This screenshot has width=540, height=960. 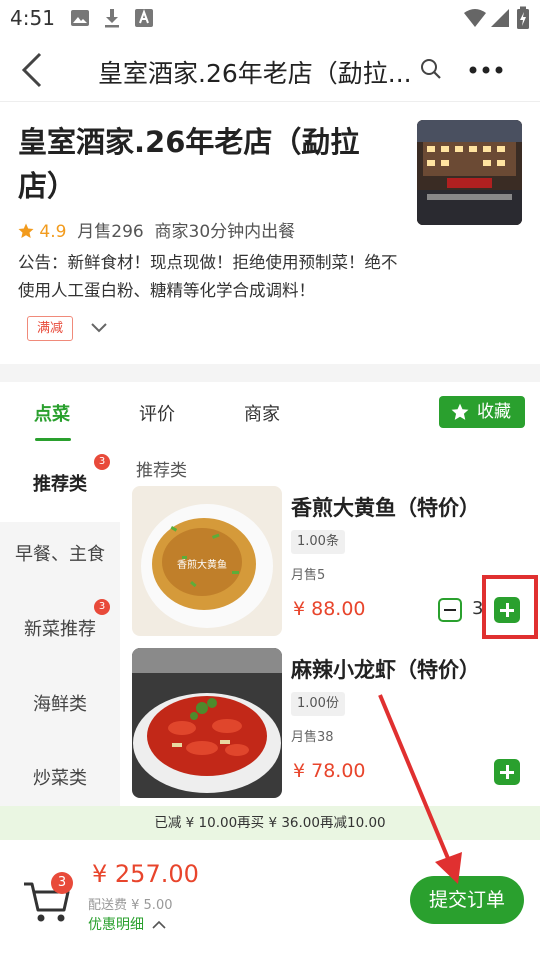 I want to click on dish-image: 香煎大黄鱼, so click(x=207, y=561).